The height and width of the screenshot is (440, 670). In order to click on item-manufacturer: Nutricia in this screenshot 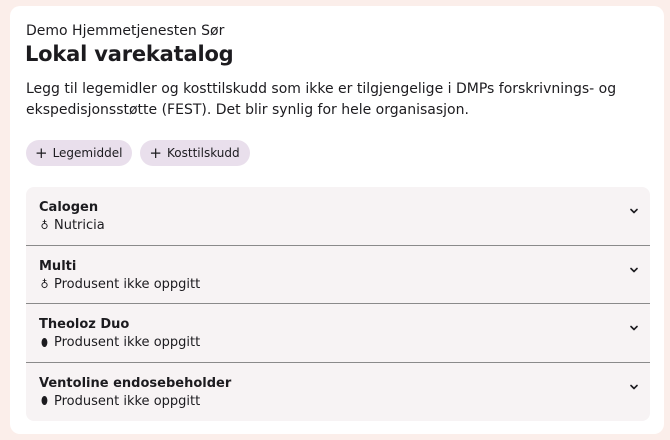, I will do `click(79, 225)`.